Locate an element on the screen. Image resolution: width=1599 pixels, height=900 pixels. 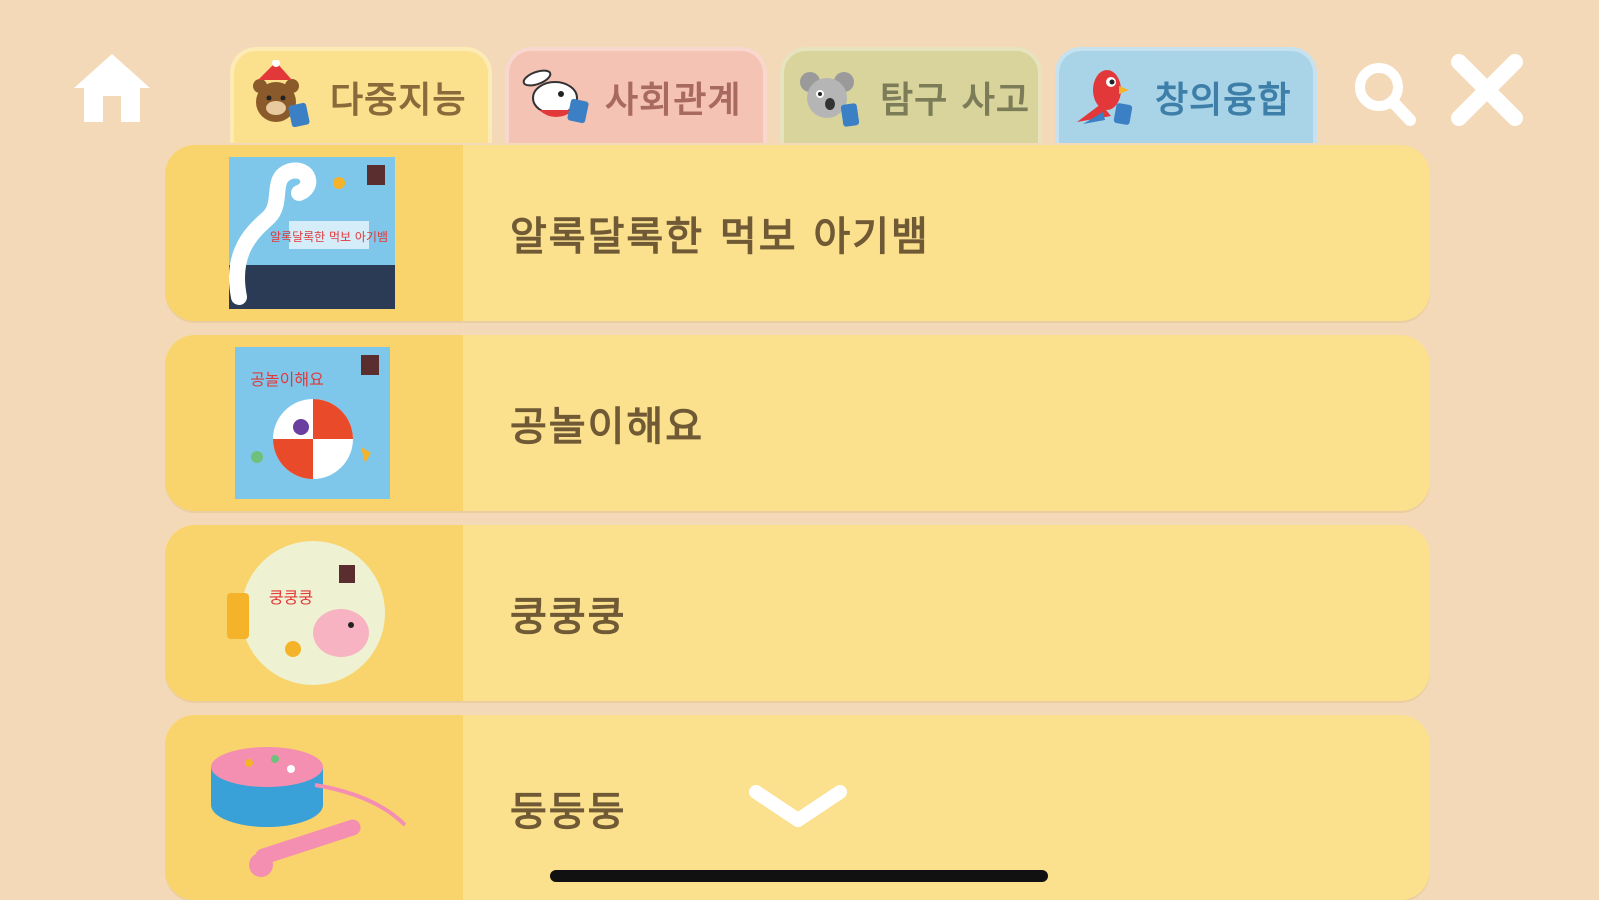
close-icon is located at coordinates (1487, 90).